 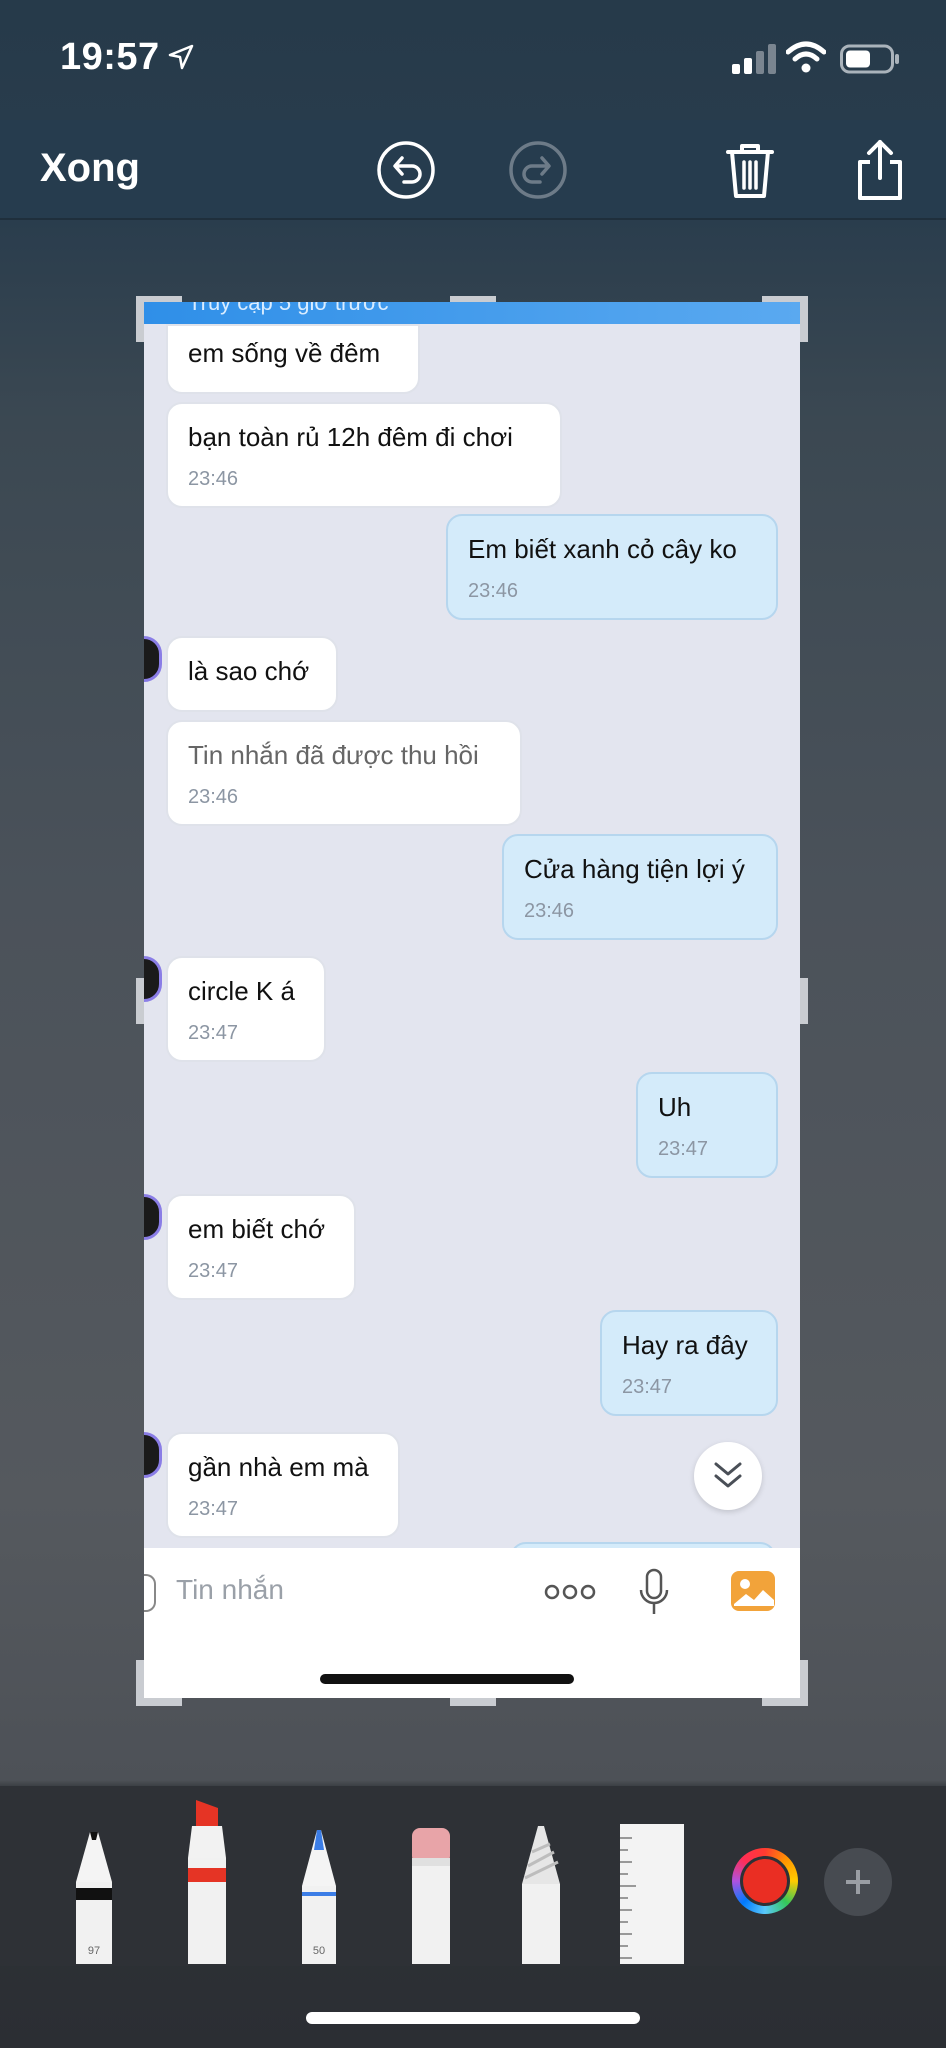 I want to click on crop-handle-left-mid, so click(x=140, y=1001).